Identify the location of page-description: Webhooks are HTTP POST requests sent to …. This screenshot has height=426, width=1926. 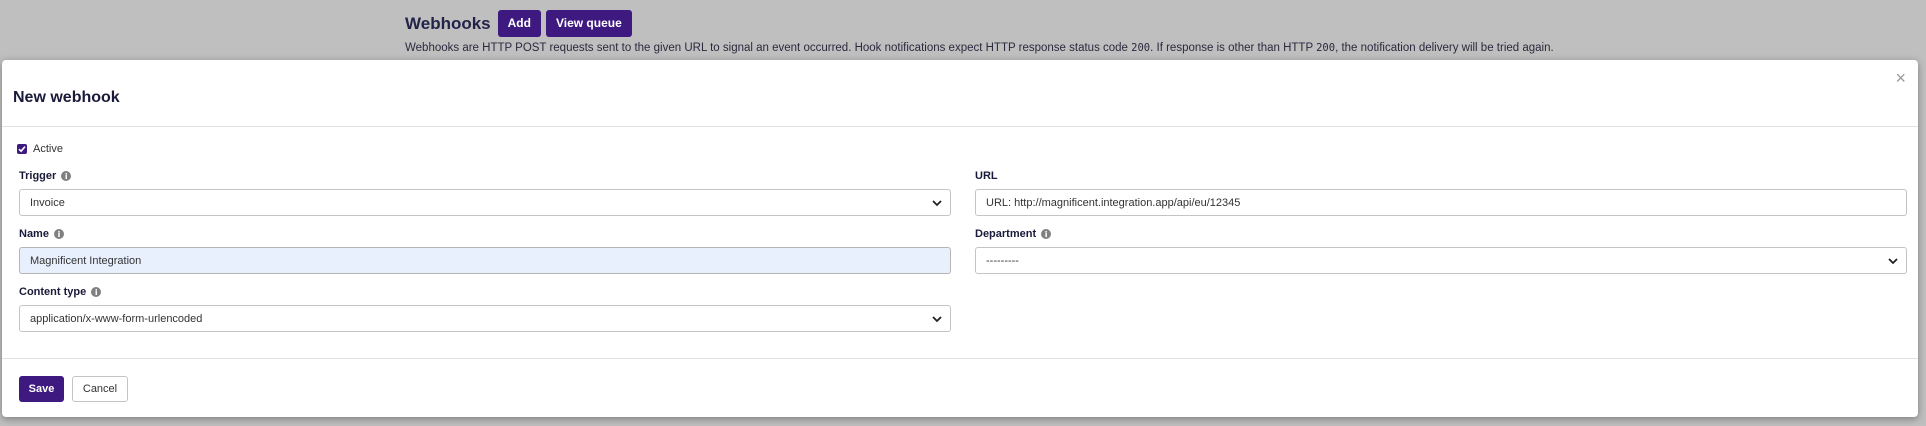
(1155, 48).